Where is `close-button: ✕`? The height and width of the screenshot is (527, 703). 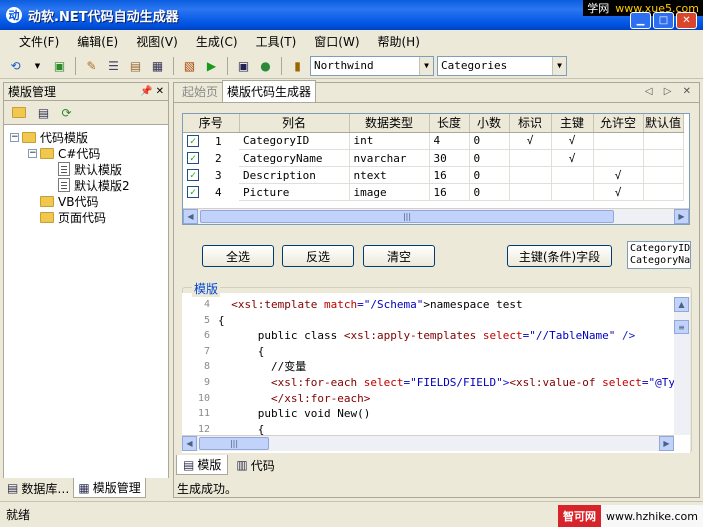 close-button: ✕ is located at coordinates (686, 20).